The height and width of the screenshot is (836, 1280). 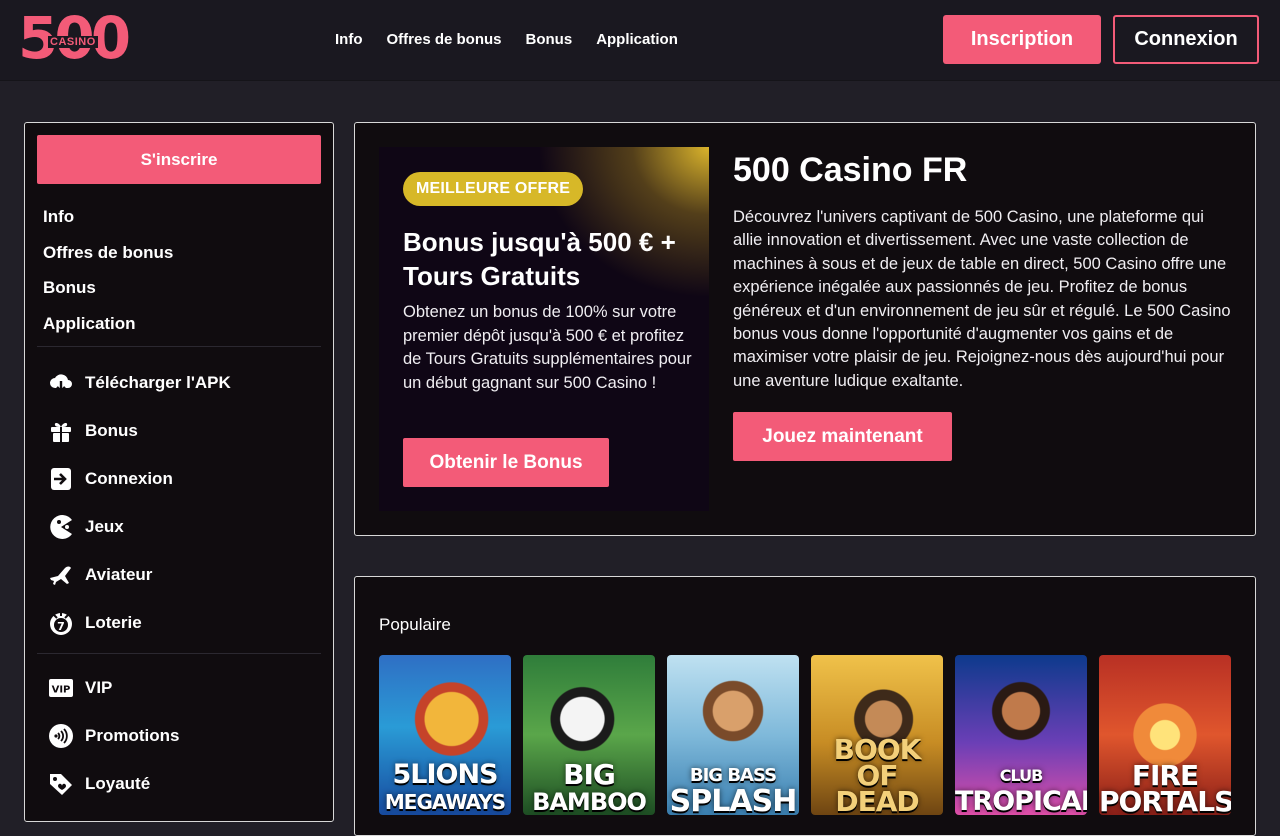 What do you see at coordinates (61, 575) in the screenshot?
I see `plane-icon` at bounding box center [61, 575].